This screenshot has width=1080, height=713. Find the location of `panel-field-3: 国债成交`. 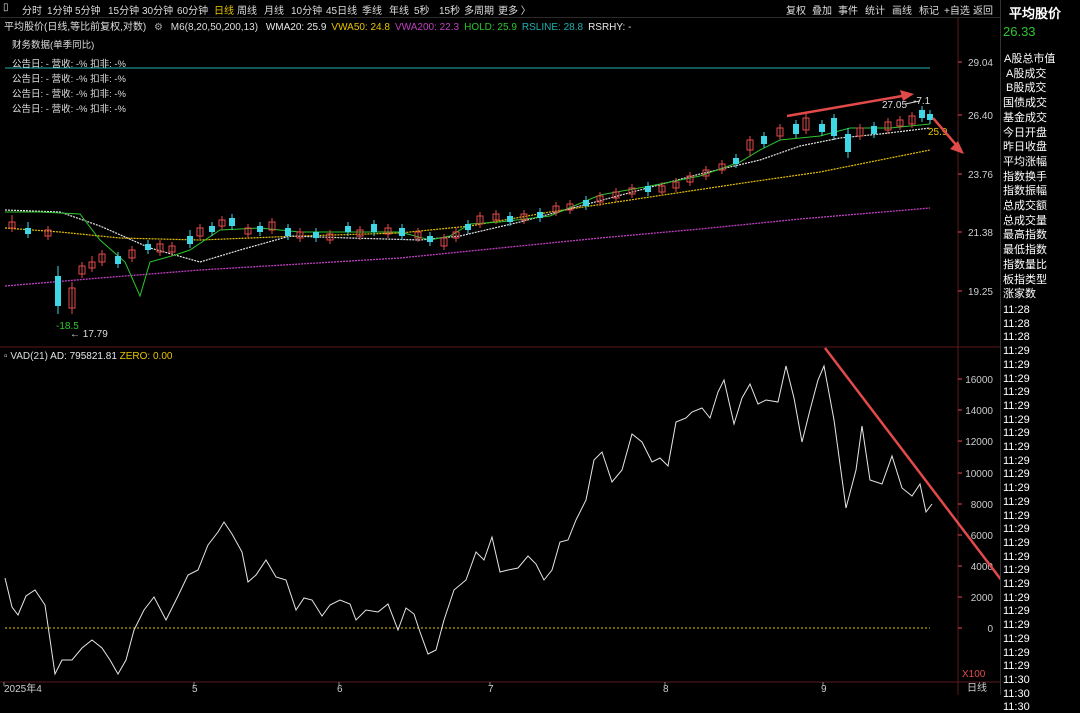

panel-field-3: 国债成交 is located at coordinates (1025, 103).